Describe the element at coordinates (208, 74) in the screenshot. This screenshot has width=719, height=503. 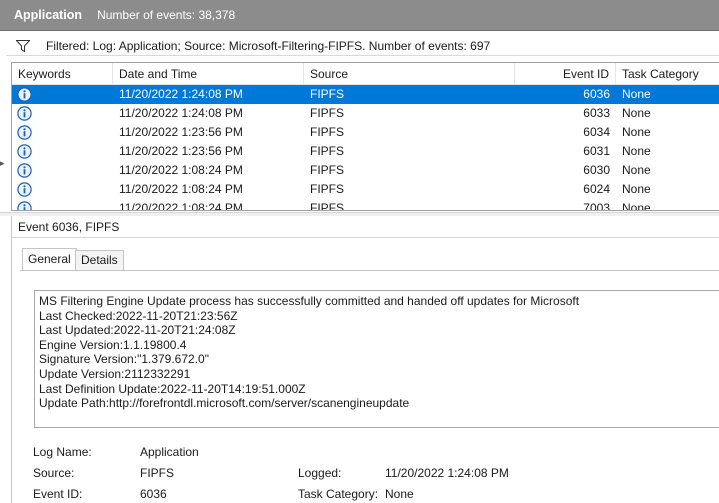
I see `column-date-time: Date and Time` at that location.